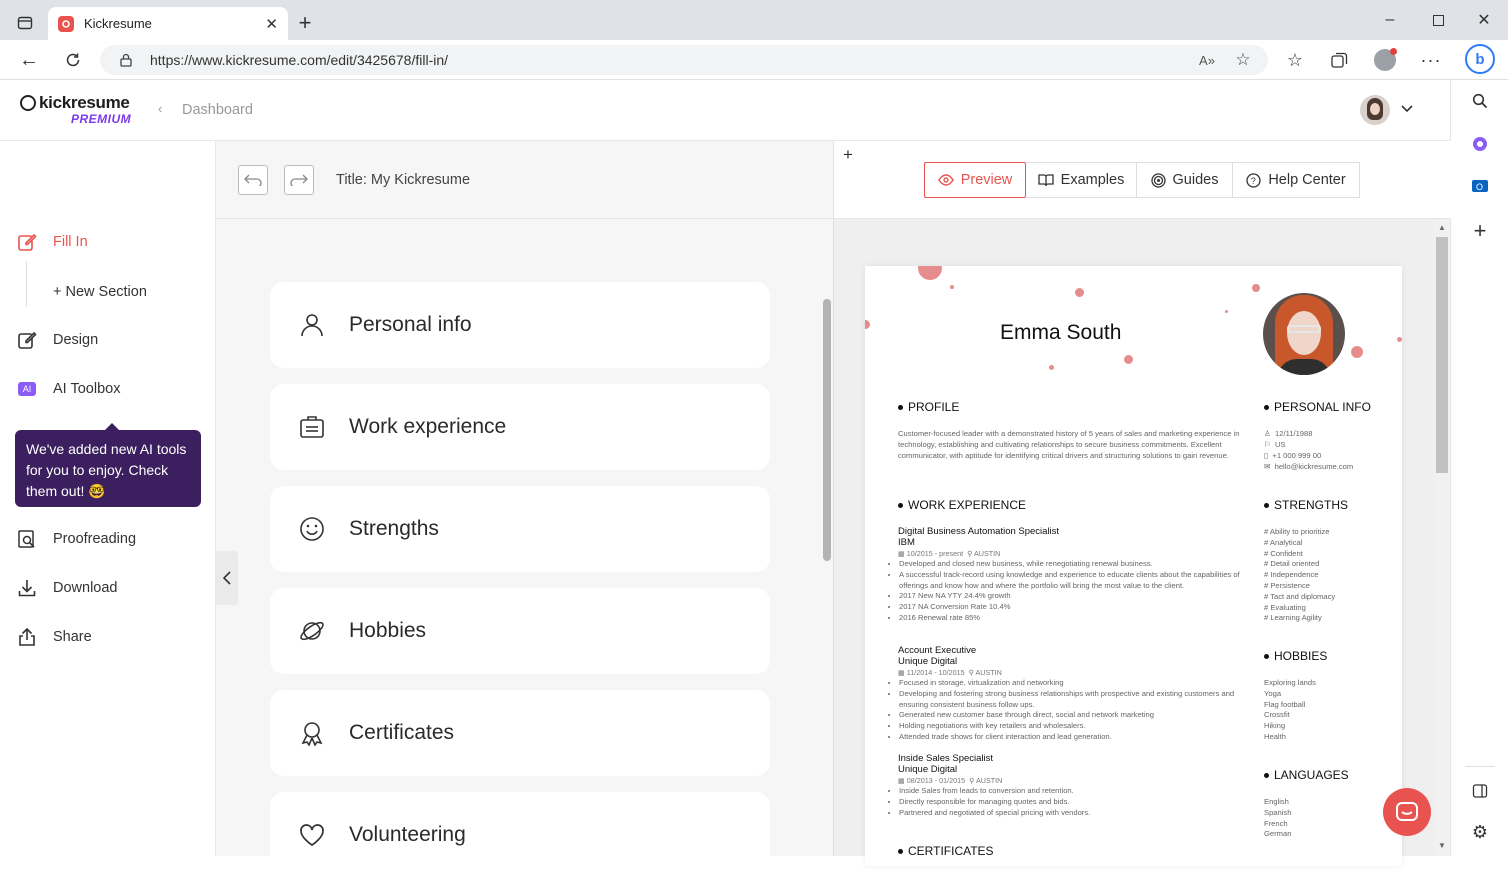  What do you see at coordinates (1480, 791) in the screenshot?
I see `hide-sidebar-icon` at bounding box center [1480, 791].